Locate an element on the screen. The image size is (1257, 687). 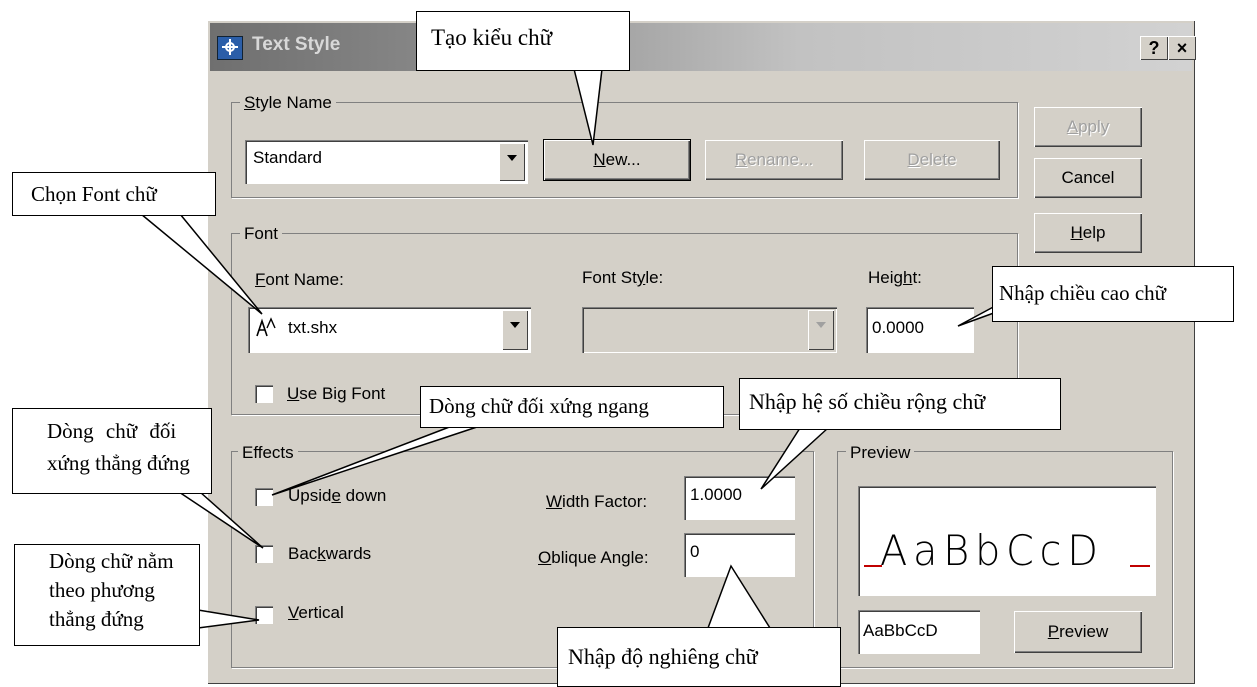
pointer-choose-font is located at coordinates (201, 264).